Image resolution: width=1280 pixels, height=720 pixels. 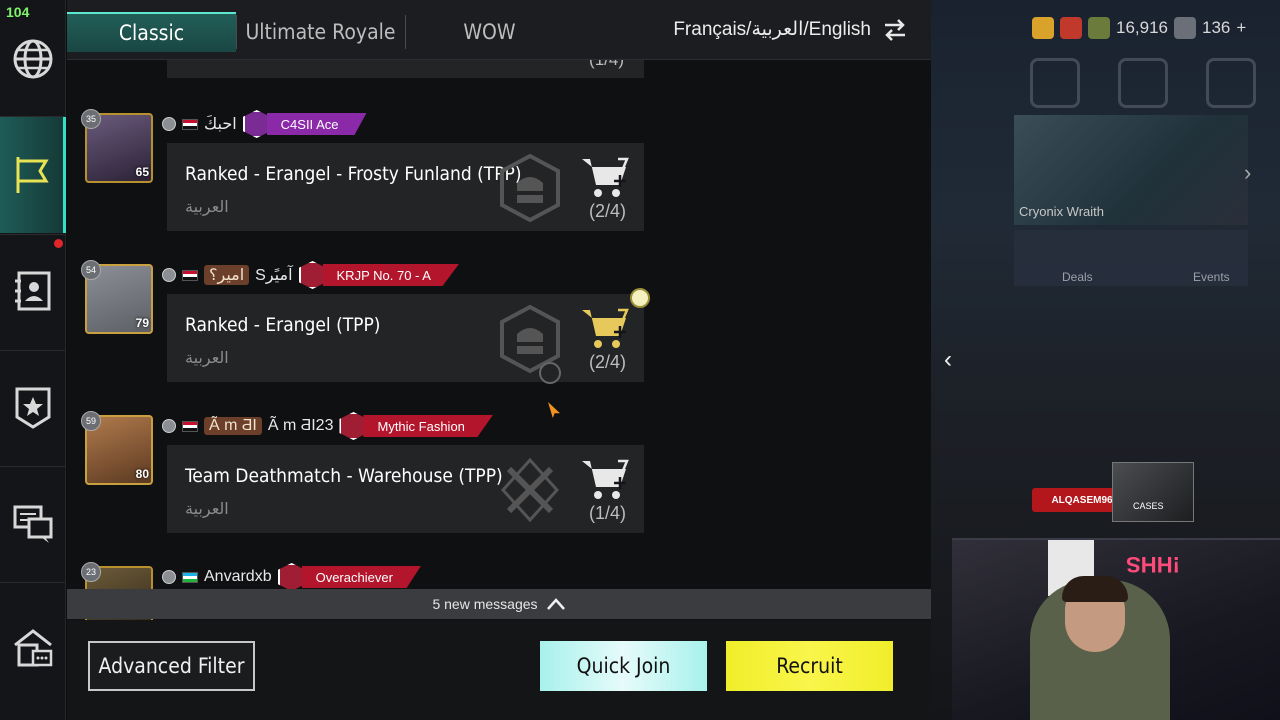 I want to click on room-card: Ranked - Erangel (TPP) العربية (2/4), so click(x=408, y=335).